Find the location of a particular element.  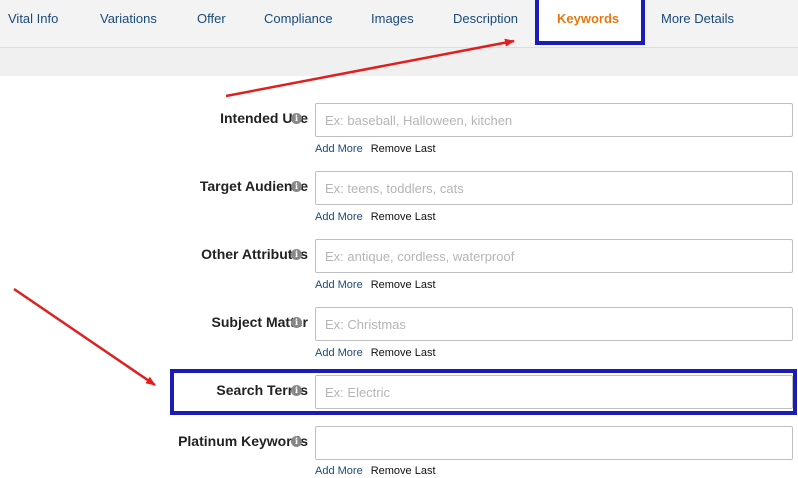

platinum-keywords-input is located at coordinates (554, 443).